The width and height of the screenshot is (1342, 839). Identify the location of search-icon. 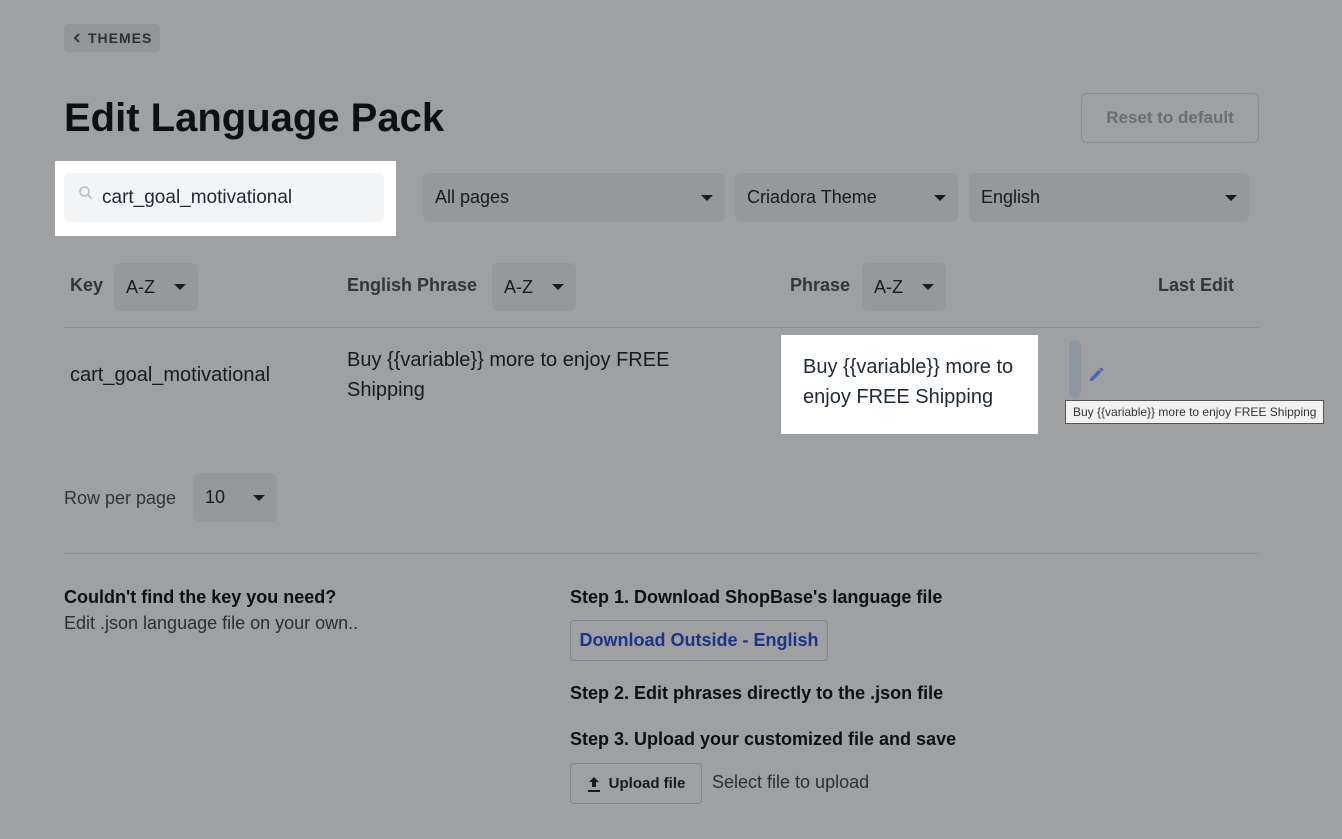
(86, 192).